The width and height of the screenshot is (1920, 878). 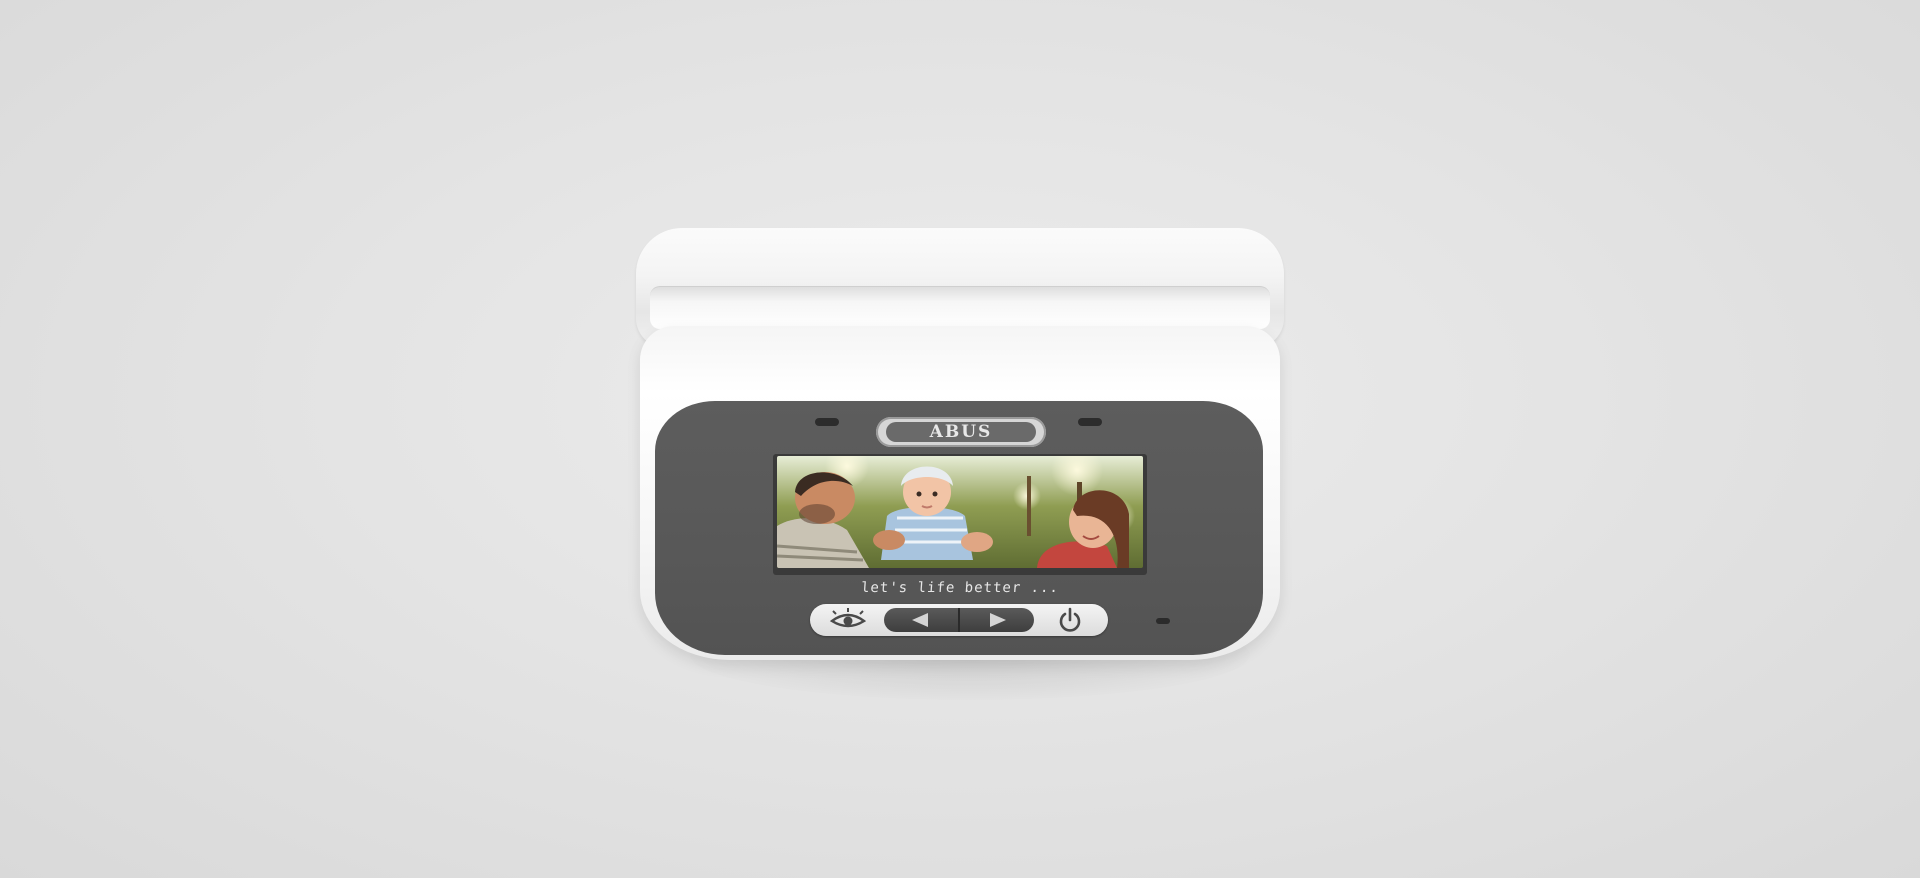 What do you see at coordinates (960, 307) in the screenshot?
I see `housing-lip` at bounding box center [960, 307].